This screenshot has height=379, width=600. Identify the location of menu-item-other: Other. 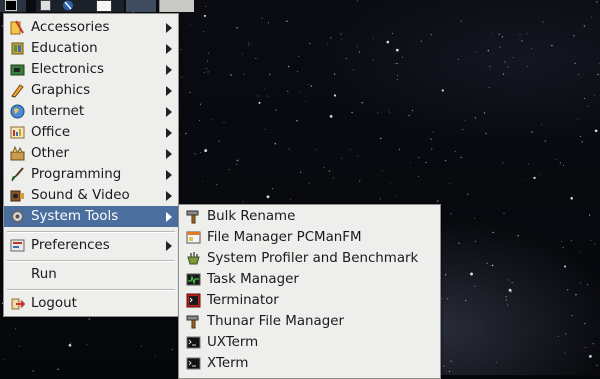
(91, 153).